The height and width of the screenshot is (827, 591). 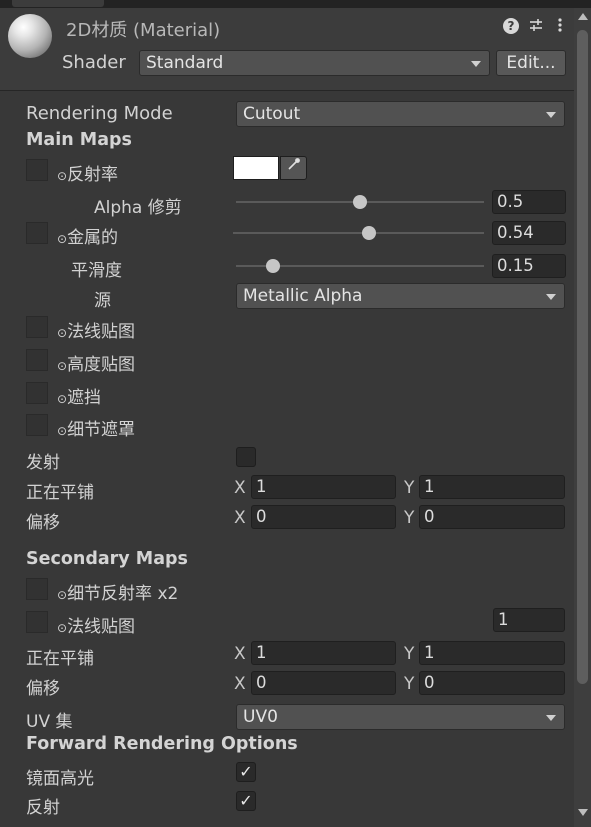 I want to click on occlusion-row: ⊙遮挡, so click(x=79, y=395).